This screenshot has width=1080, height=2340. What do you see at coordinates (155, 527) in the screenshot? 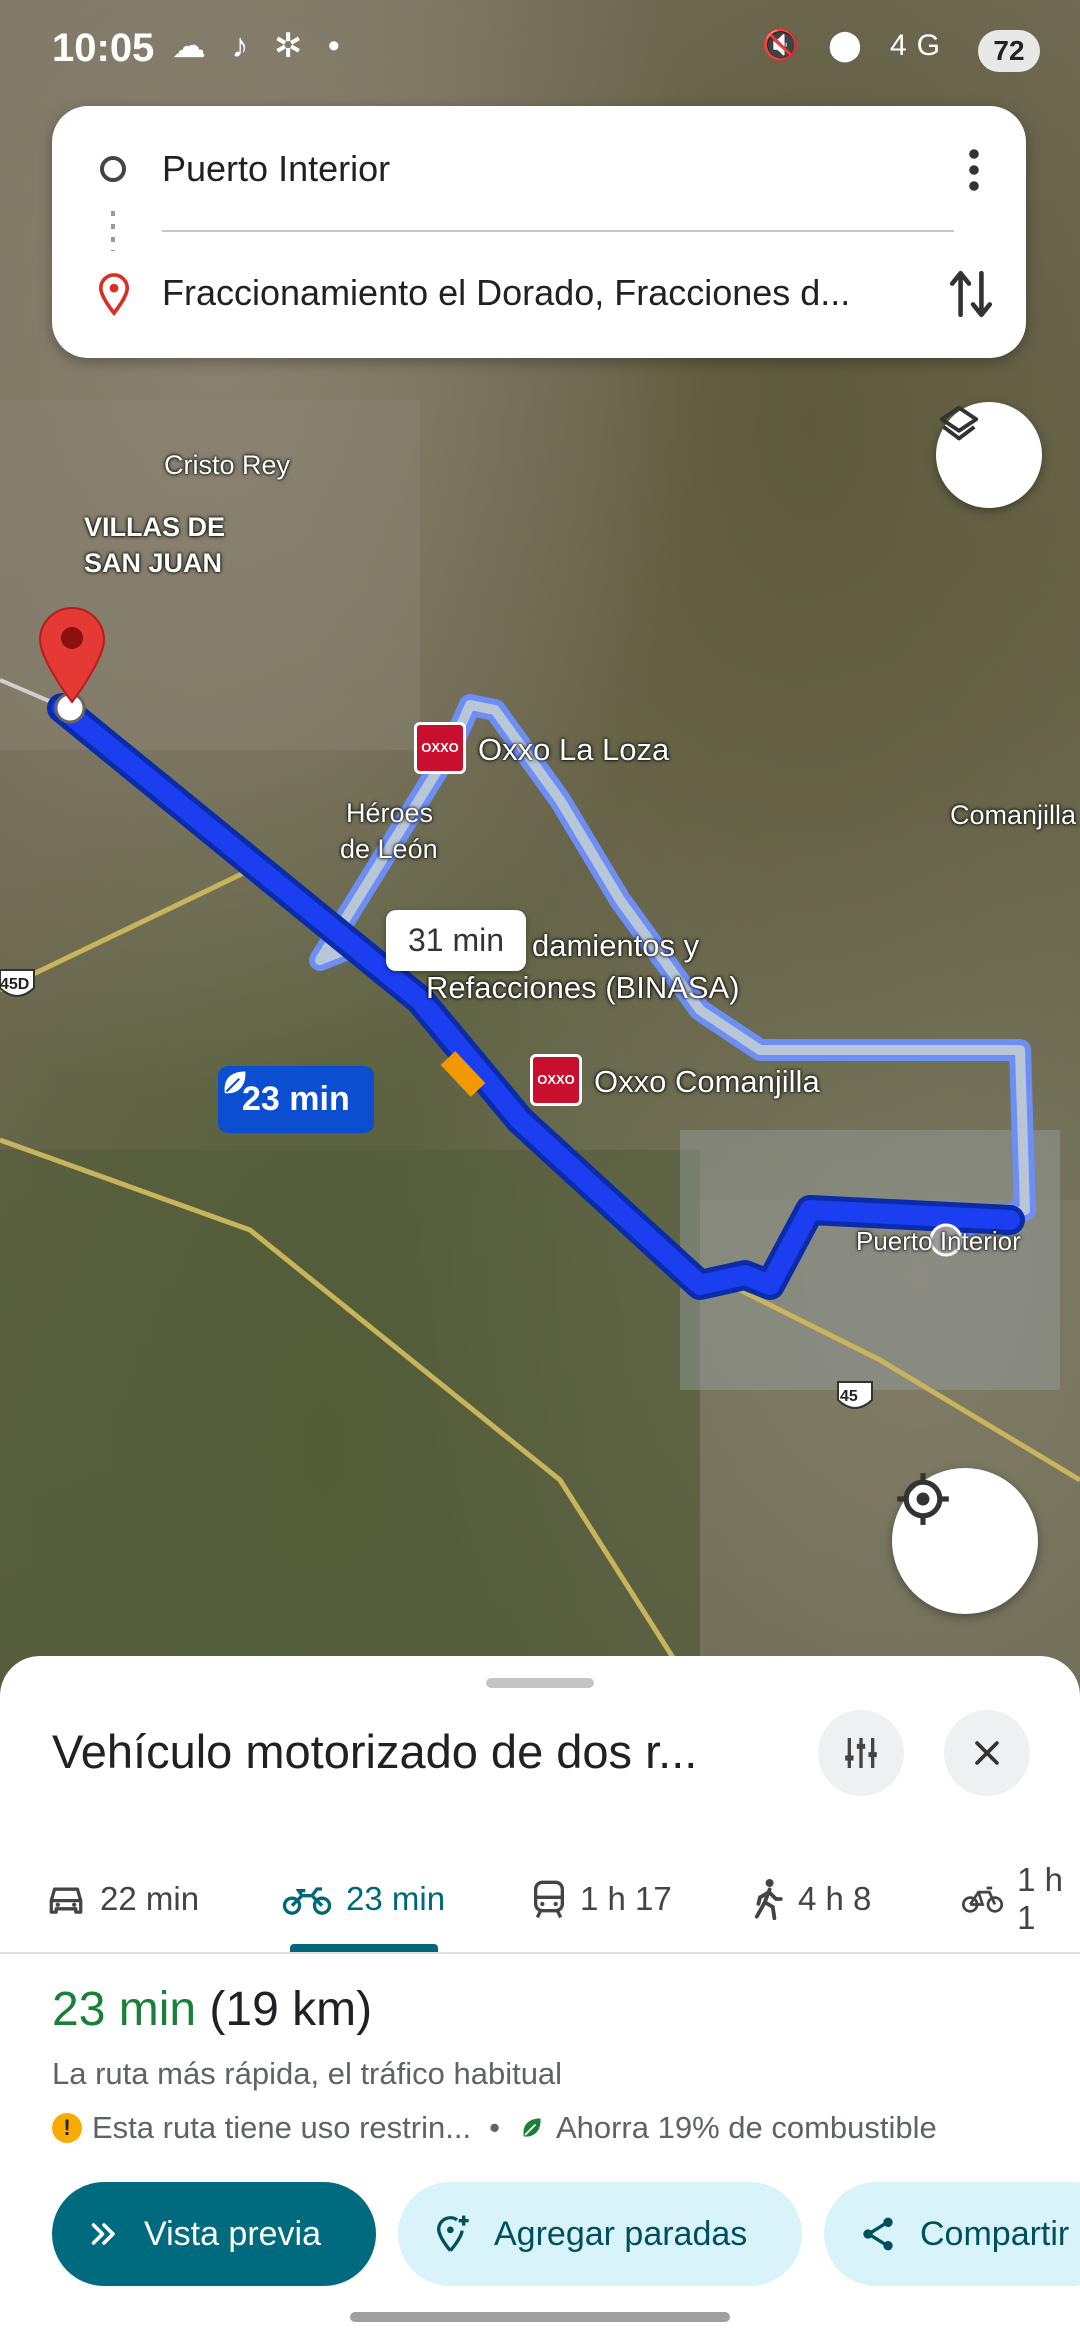
I see `map-label-villas-line1: VILLAS DE` at bounding box center [155, 527].